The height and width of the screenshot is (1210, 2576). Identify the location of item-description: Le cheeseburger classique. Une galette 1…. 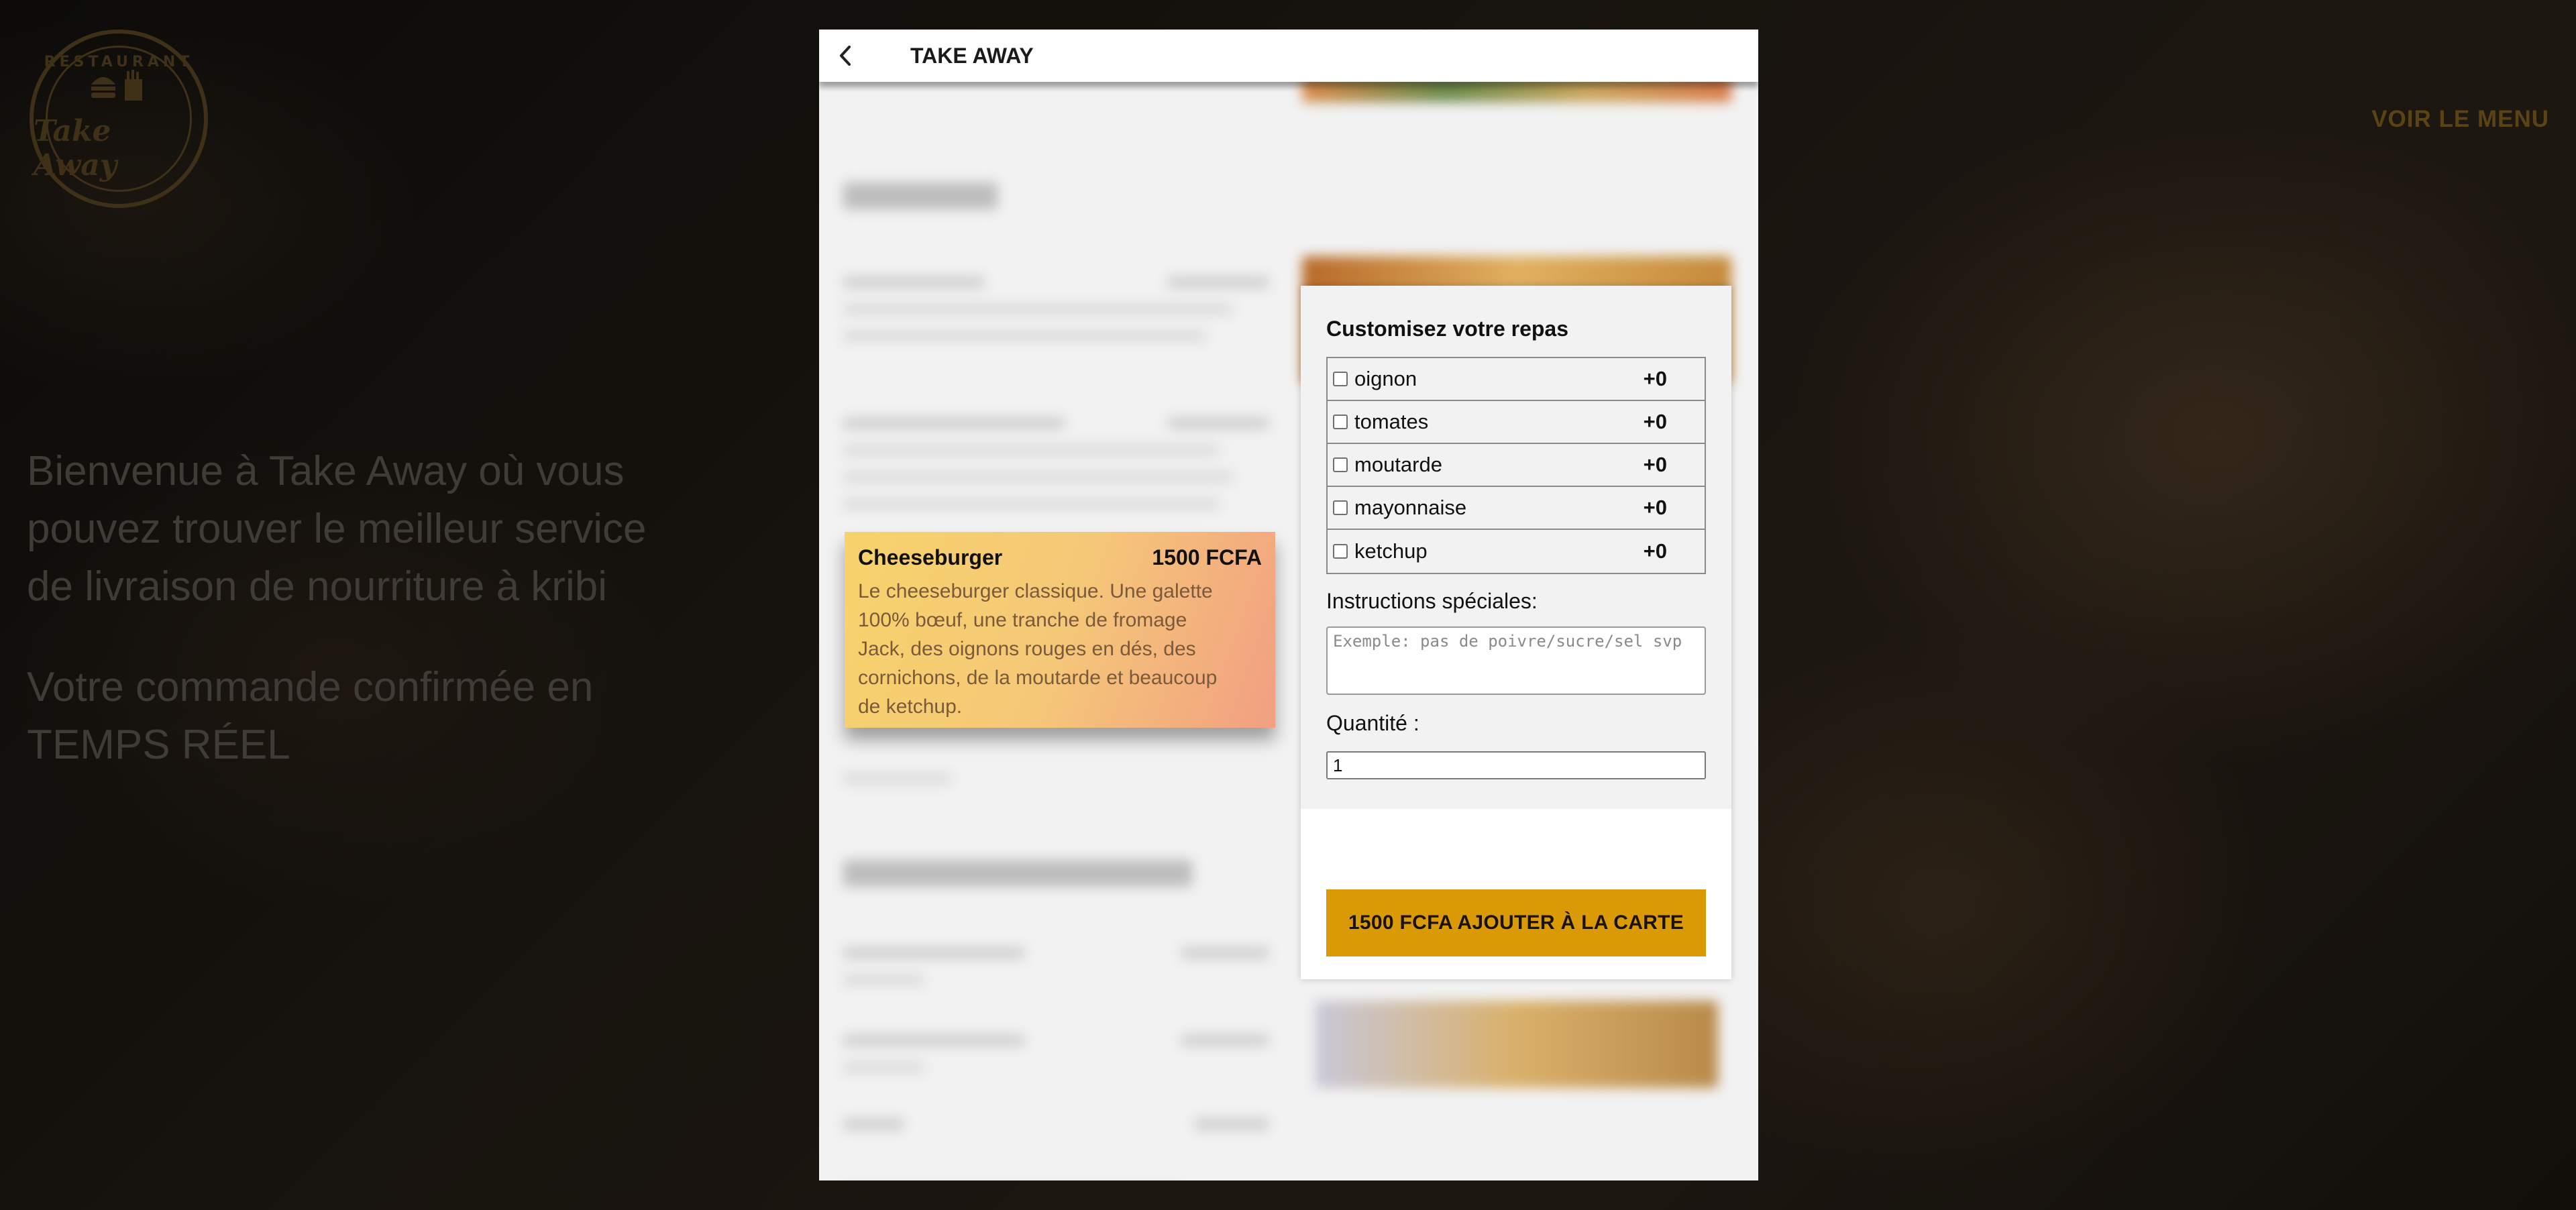
(1038, 649).